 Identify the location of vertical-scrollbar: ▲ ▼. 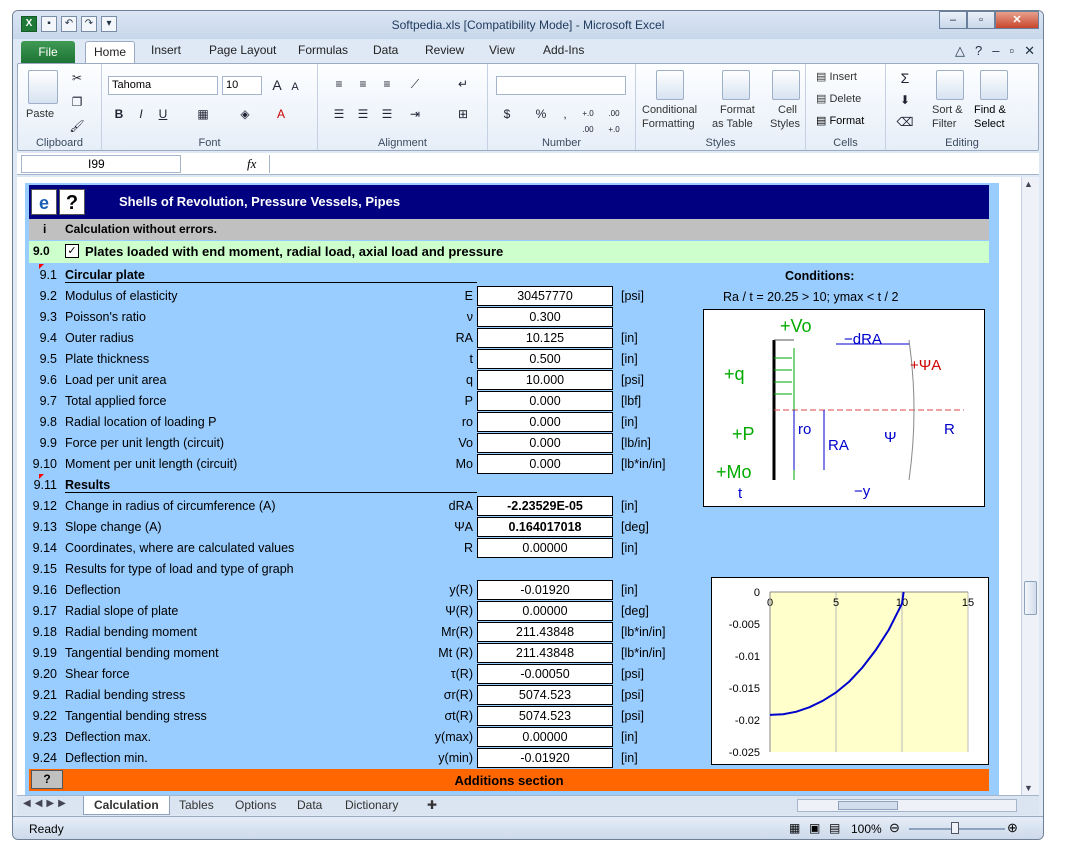
(1030, 486).